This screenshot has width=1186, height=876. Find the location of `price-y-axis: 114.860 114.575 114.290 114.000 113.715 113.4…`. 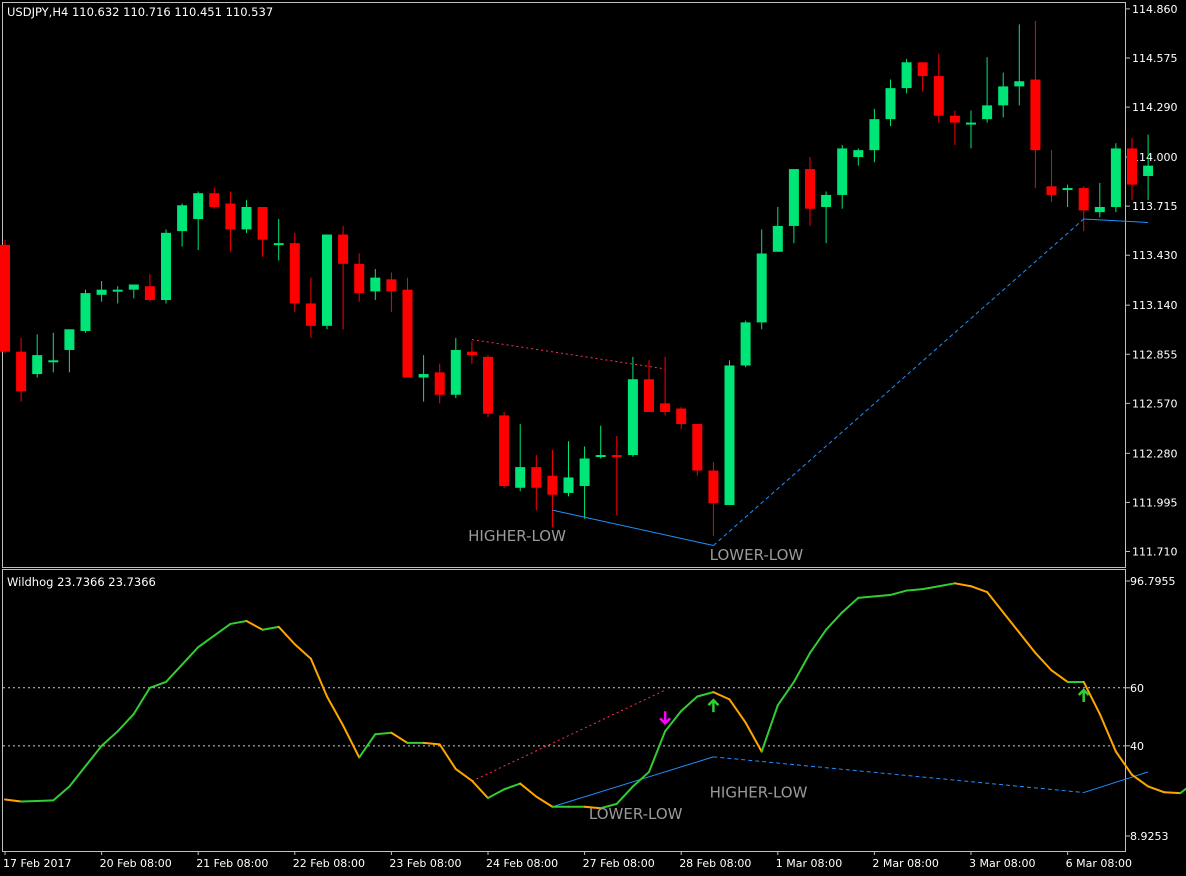

price-y-axis: 114.860 114.575 114.290 114.000 113.715 113.4… is located at coordinates (1152, 280).